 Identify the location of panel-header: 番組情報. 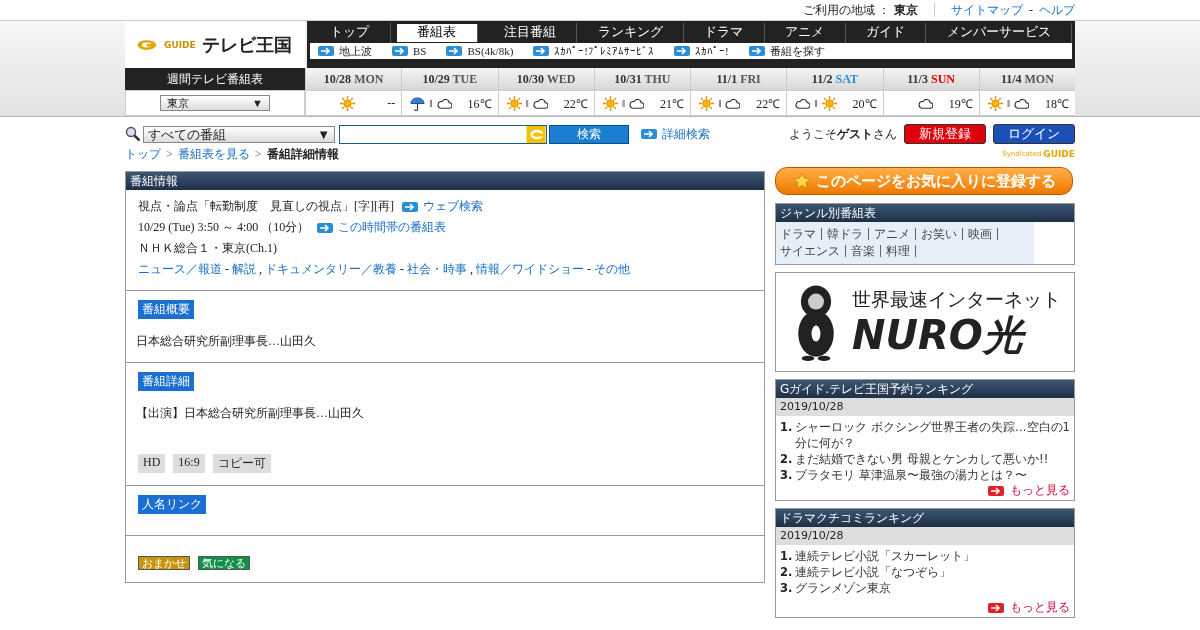
(445, 181).